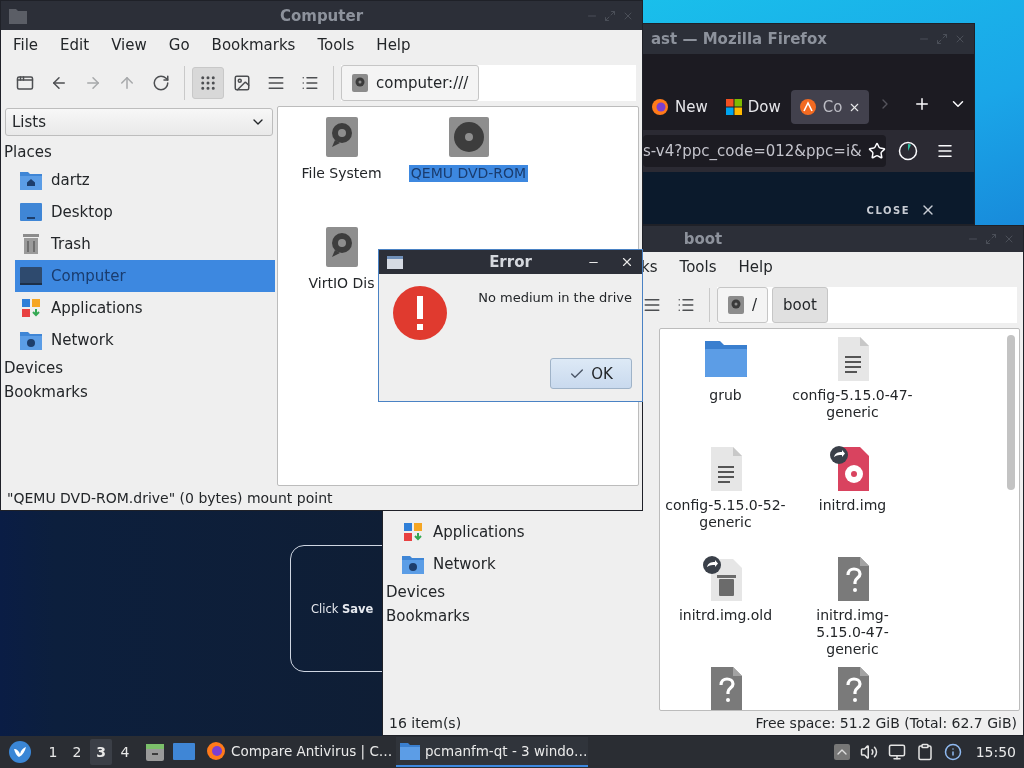  Describe the element at coordinates (145, 212) in the screenshot. I see `sidebar-item: Desktop` at that location.